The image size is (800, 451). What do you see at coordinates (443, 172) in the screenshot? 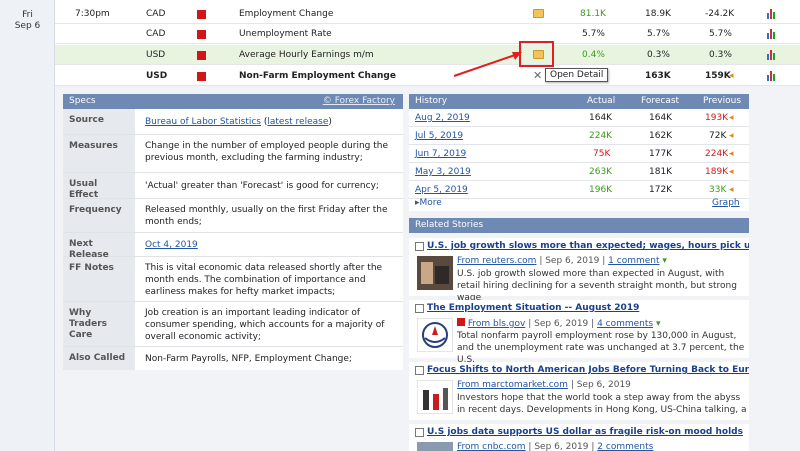
I see `history-date: May 3, 2019` at bounding box center [443, 172].